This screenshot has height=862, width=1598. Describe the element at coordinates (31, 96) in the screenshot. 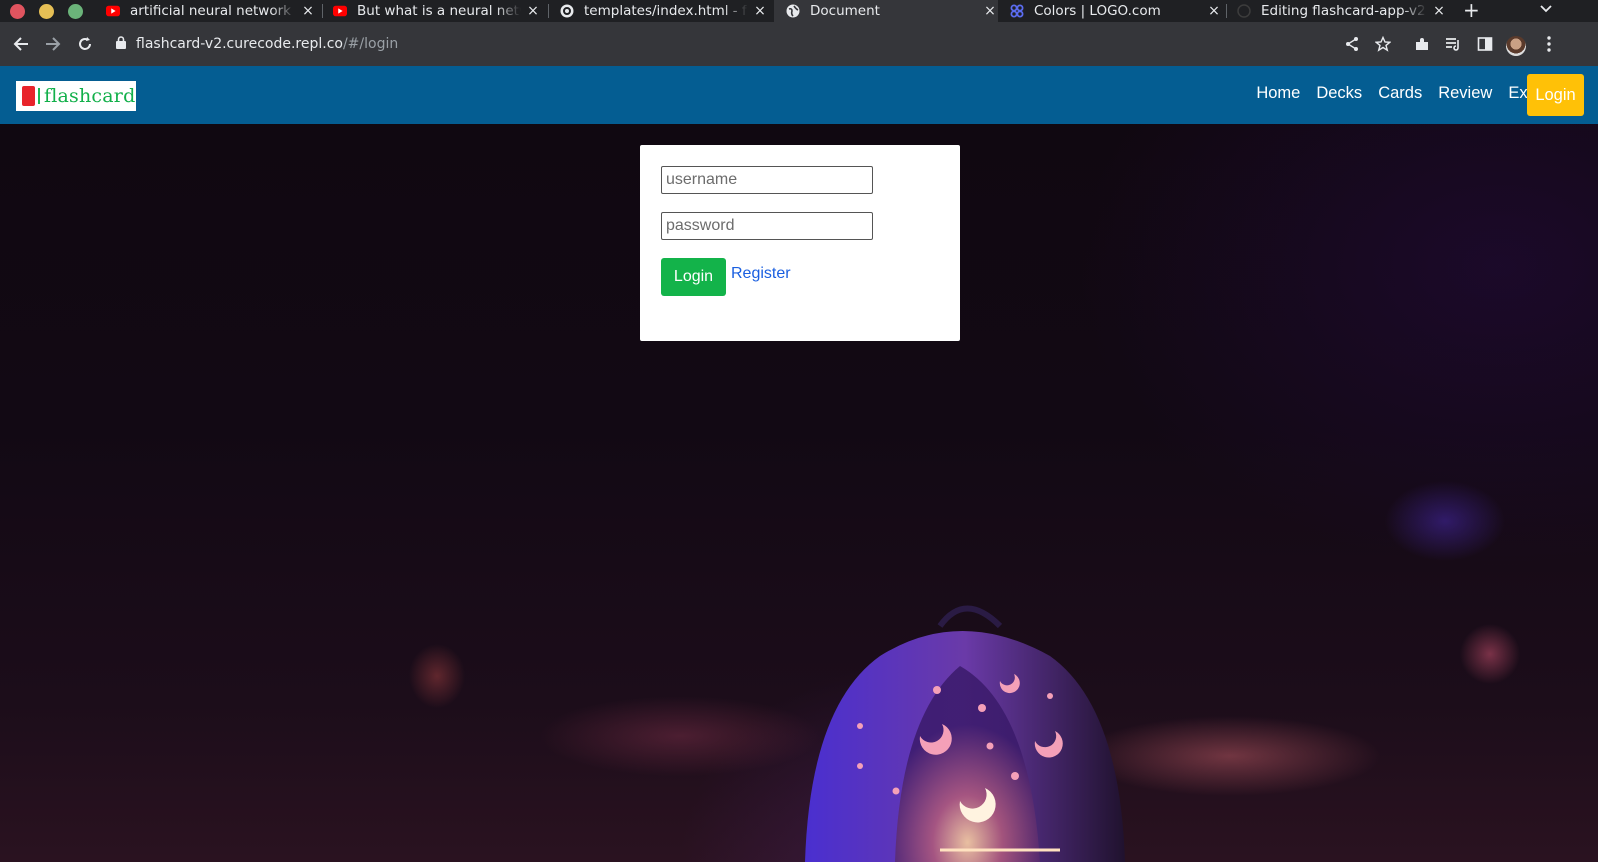

I see `flashcard-logo-icon` at that location.